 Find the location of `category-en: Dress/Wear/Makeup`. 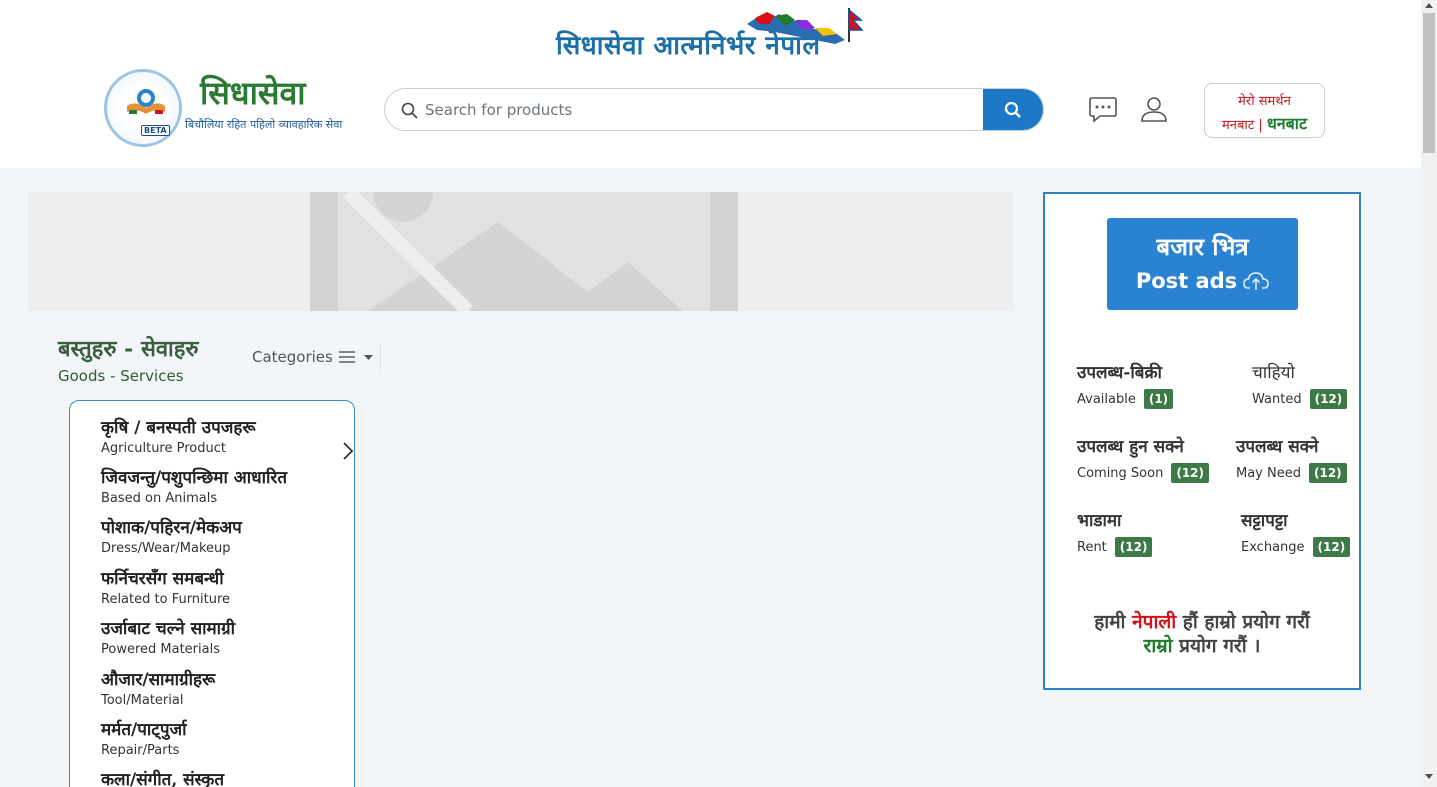

category-en: Dress/Wear/Makeup is located at coordinates (166, 548).